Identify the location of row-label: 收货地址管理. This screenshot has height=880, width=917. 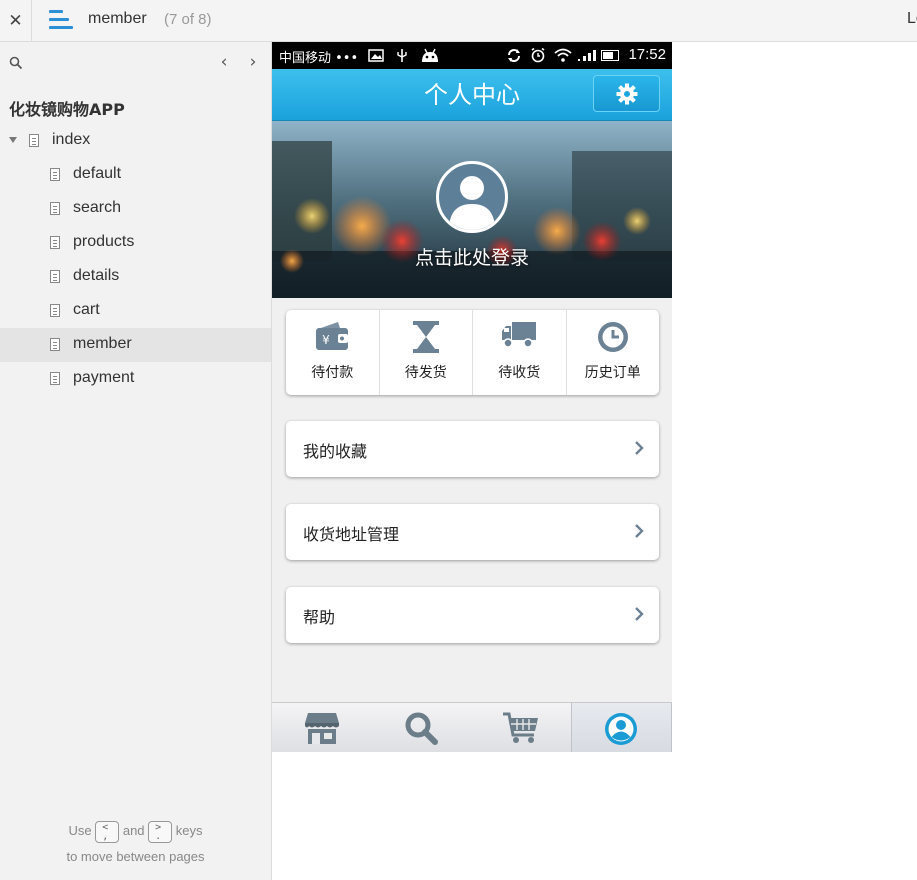
(351, 534).